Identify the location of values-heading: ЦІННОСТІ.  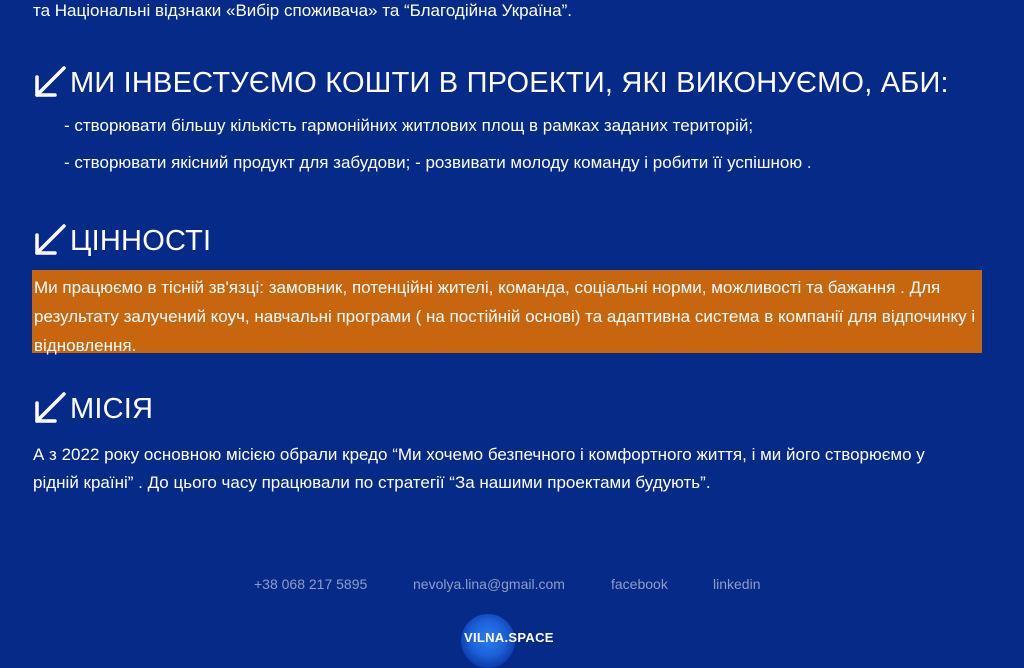
(121, 240).